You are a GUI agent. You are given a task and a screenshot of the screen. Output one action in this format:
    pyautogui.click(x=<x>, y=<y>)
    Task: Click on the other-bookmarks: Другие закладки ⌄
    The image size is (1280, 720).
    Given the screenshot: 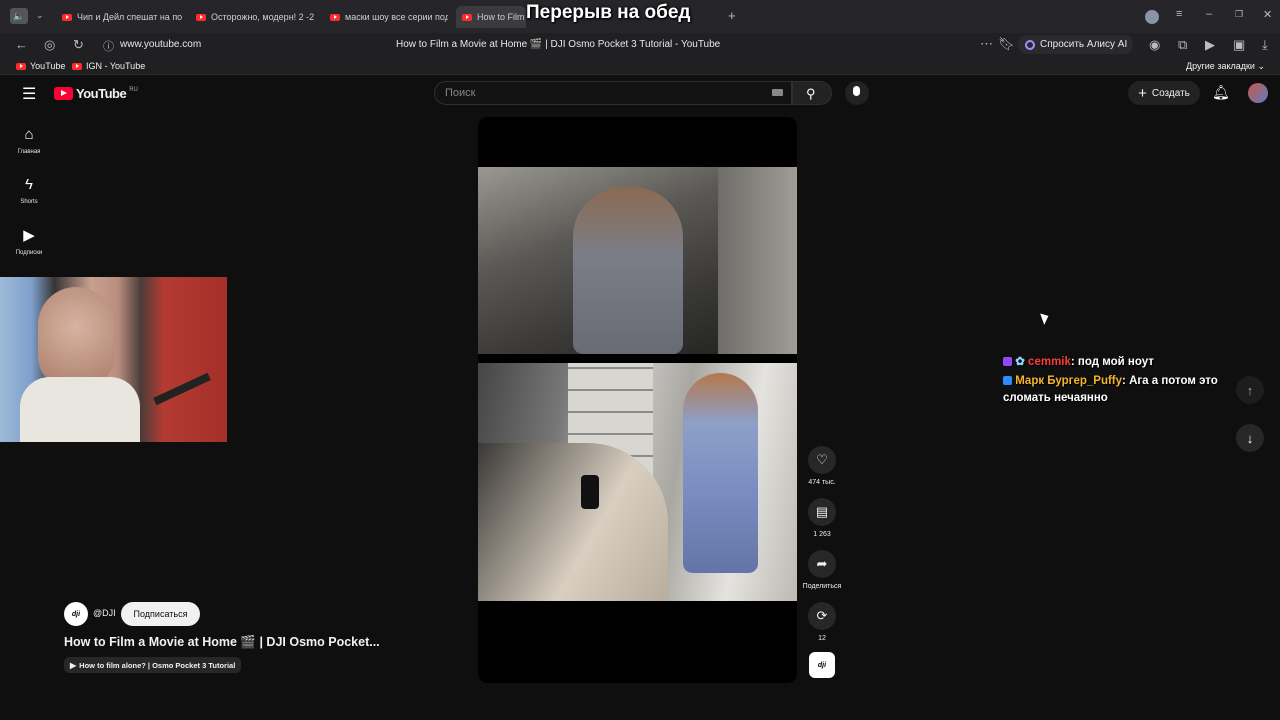 What is the action you would take?
    pyautogui.click(x=1225, y=66)
    